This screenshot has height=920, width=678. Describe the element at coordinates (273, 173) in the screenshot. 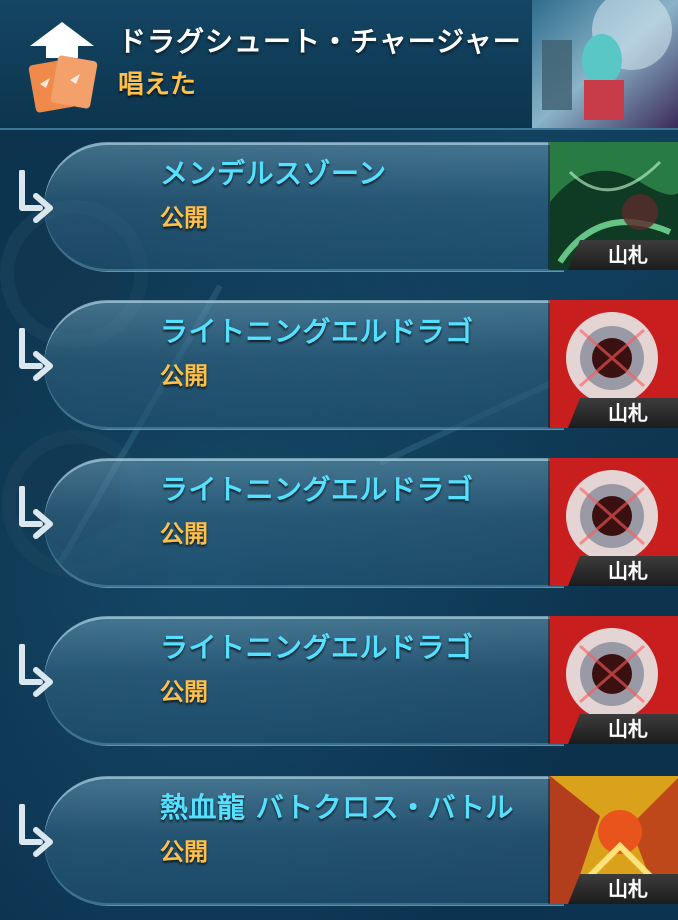

I see `revealed-card-name: メンデルスゾーン` at that location.